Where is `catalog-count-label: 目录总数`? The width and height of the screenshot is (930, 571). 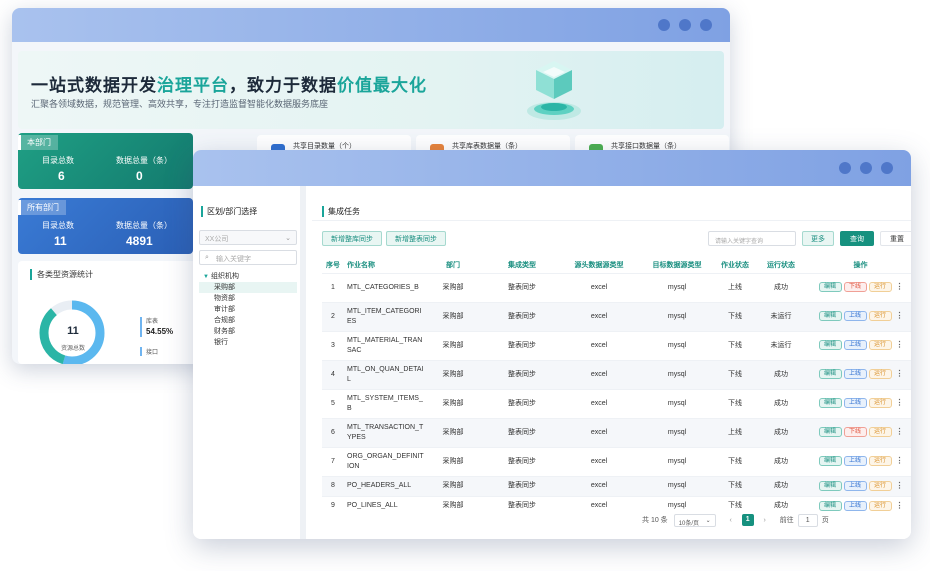 catalog-count-label: 目录总数 is located at coordinates (58, 225).